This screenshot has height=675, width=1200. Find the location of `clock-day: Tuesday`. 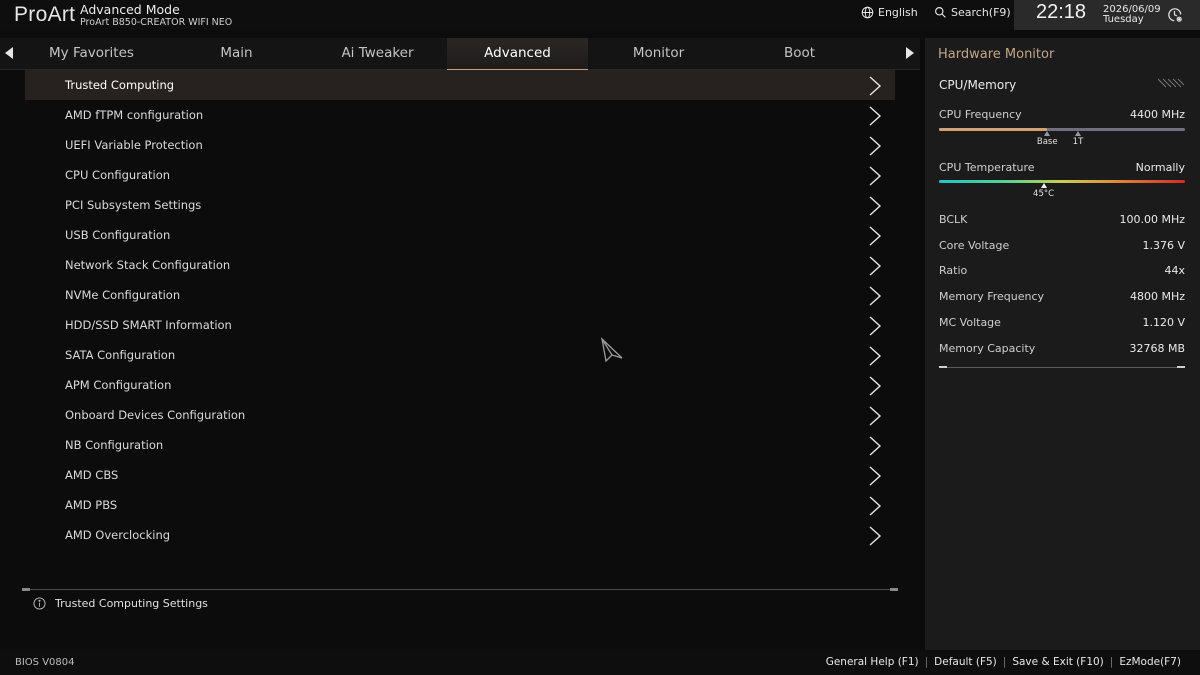

clock-day: Tuesday is located at coordinates (1123, 19).